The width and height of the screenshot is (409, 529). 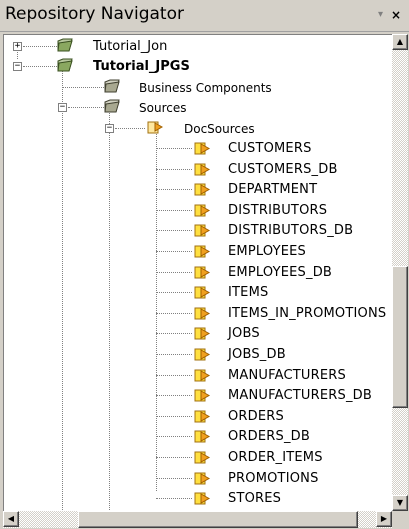 I want to click on horizontal-scrollbar: ◀ ▶, so click(x=197, y=519).